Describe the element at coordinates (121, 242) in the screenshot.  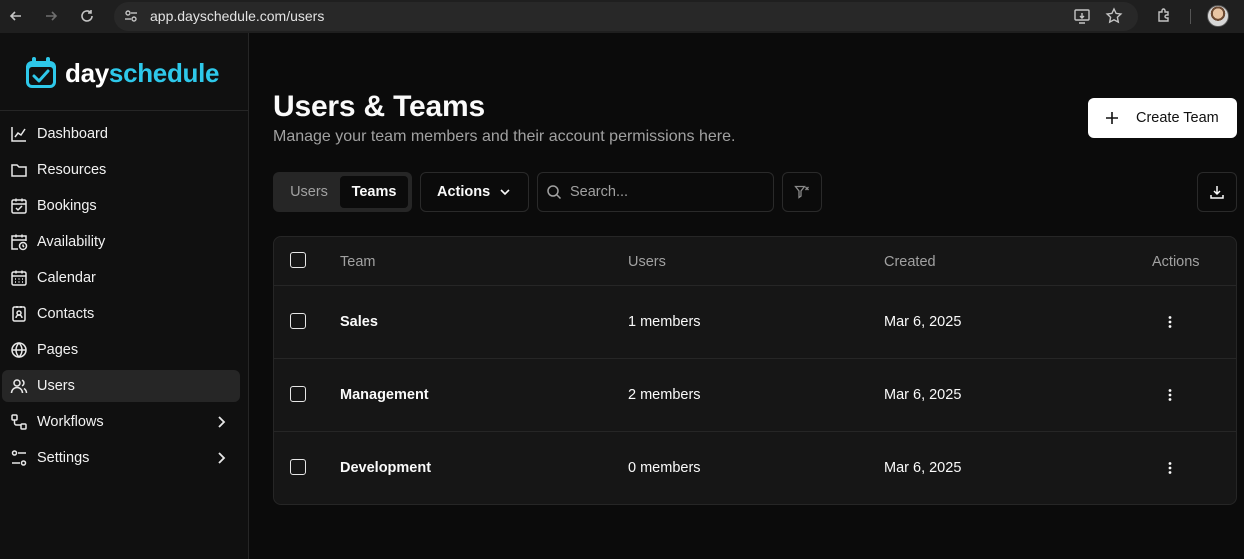
I see `sidebar-item-availability: Availability` at that location.